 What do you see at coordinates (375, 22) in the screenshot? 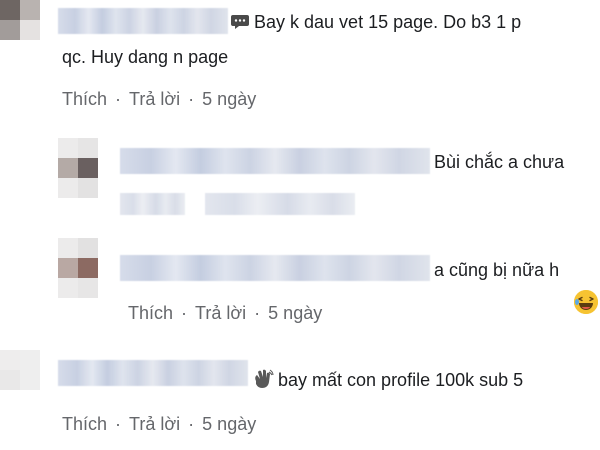
I see `comment-text: Bay k dau vet 15 page. Do b3 1 p` at bounding box center [375, 22].